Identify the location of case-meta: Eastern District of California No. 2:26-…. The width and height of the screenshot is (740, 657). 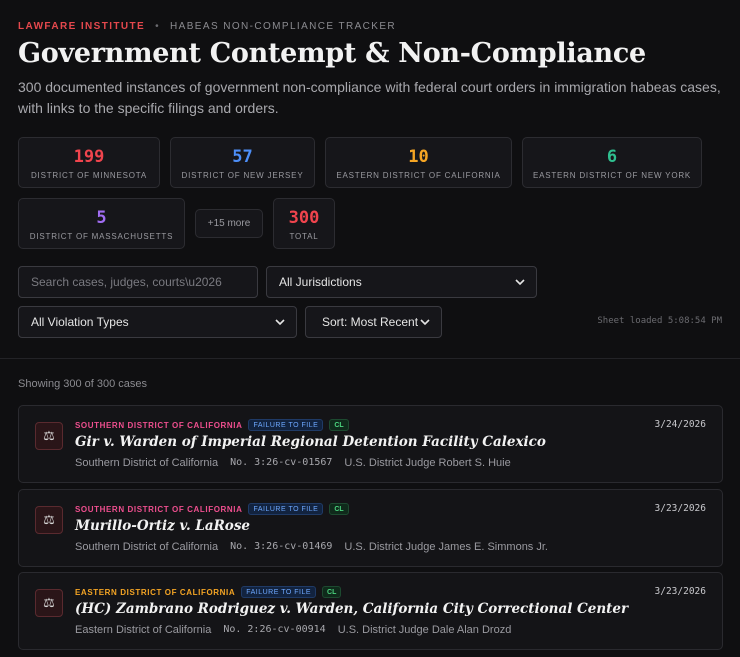
(293, 630).